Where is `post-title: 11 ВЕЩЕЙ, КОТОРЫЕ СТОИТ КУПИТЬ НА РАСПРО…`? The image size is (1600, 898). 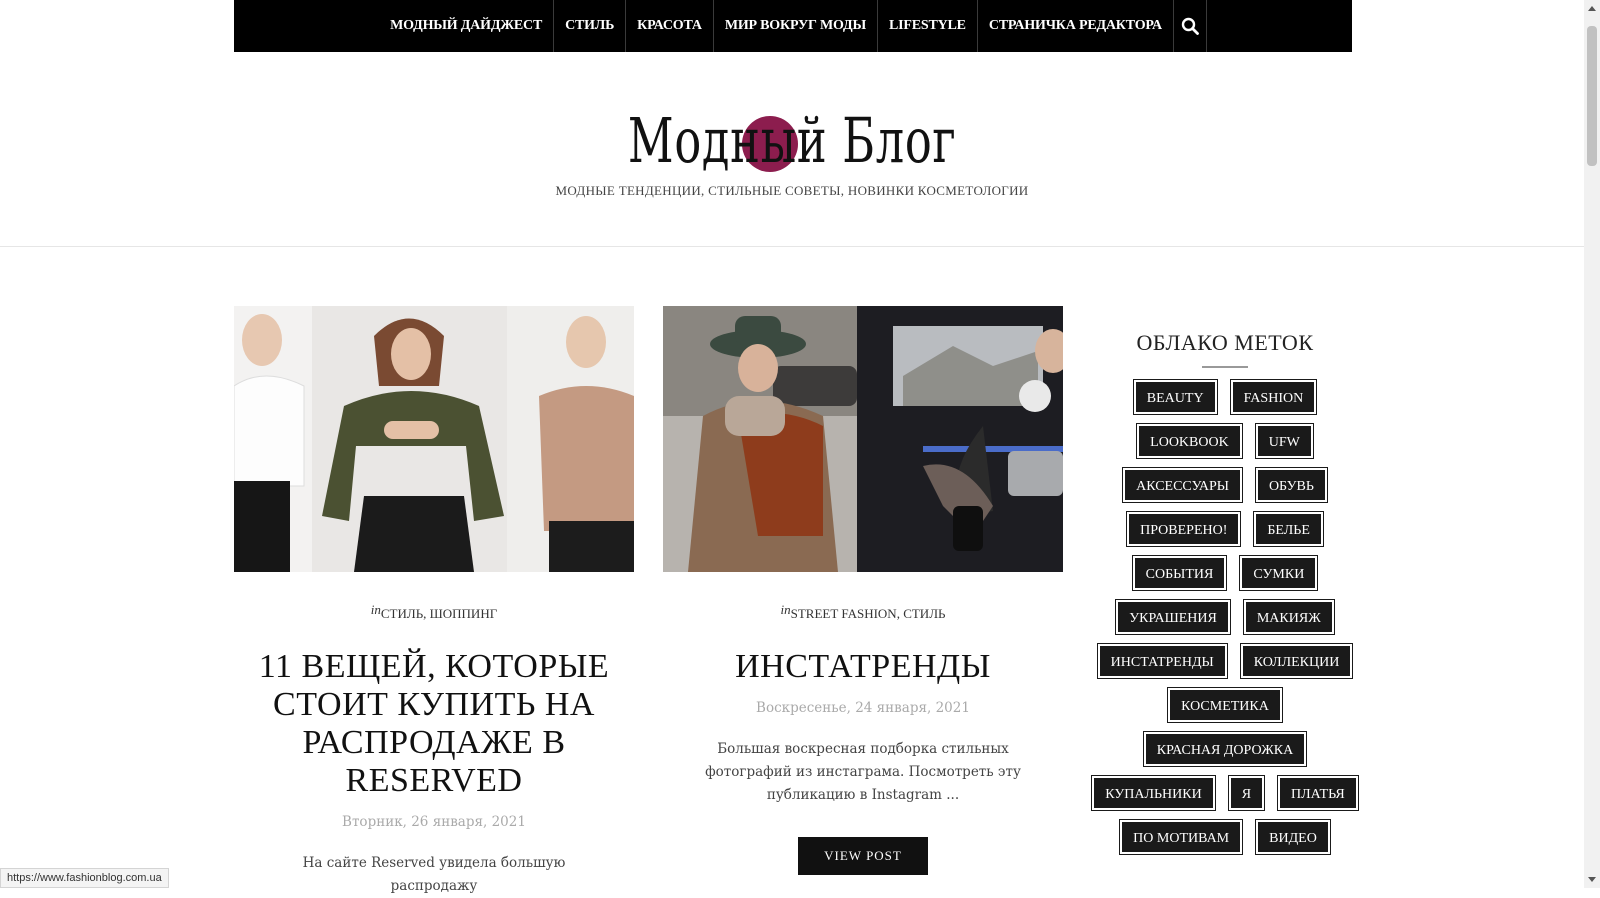 post-title: 11 ВЕЩЕЙ, КОТОРЫЕ СТОИТ КУПИТЬ НА РАСПРО… is located at coordinates (434, 724).